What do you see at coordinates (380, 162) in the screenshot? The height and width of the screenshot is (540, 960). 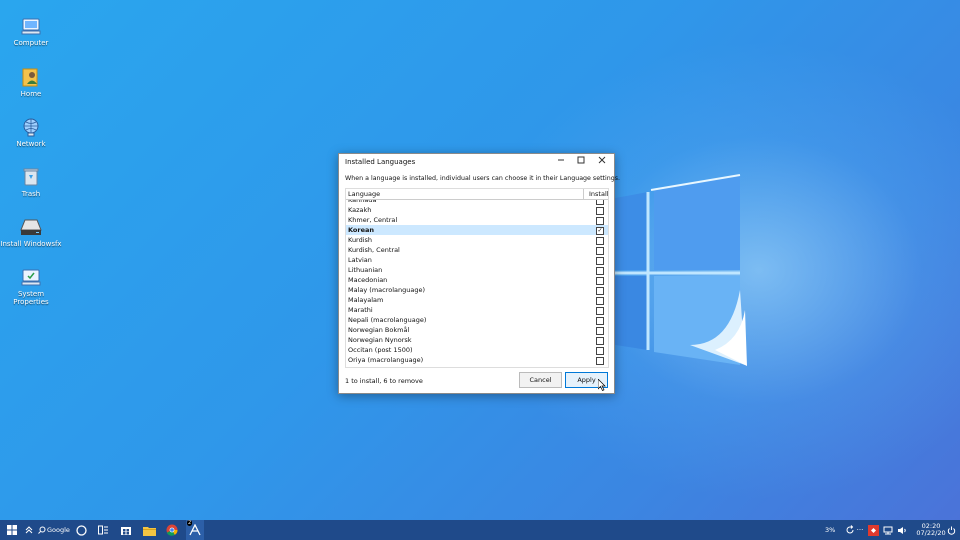 I see `dialog-title: Installed Languages` at bounding box center [380, 162].